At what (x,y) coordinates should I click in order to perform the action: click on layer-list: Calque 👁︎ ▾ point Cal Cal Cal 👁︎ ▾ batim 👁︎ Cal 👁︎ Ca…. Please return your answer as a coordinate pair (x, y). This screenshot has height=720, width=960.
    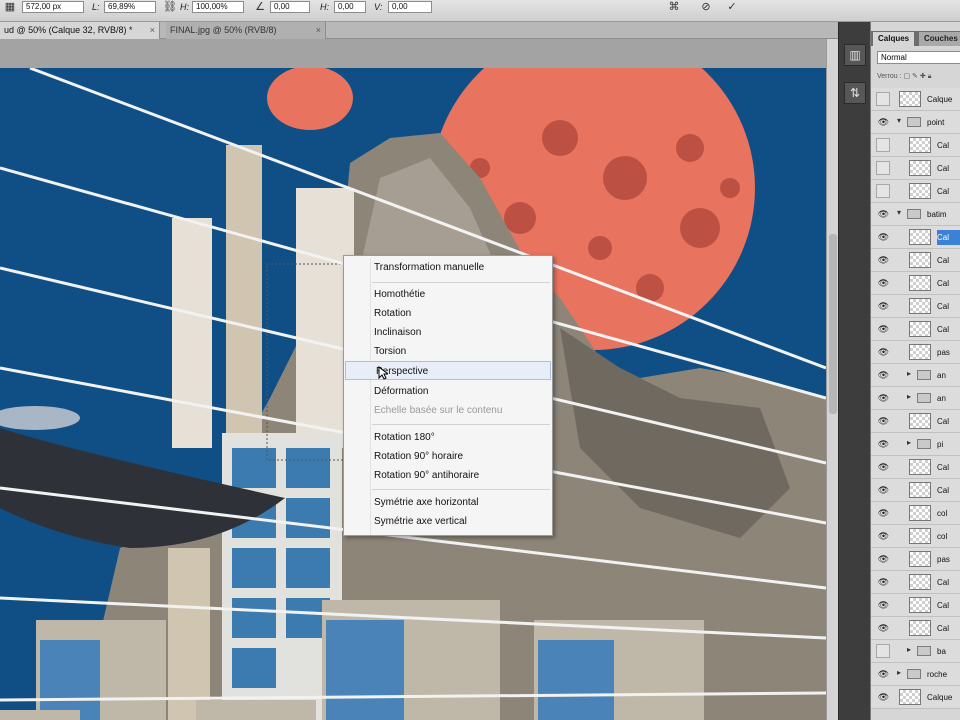
    Looking at the image, I should click on (915, 404).